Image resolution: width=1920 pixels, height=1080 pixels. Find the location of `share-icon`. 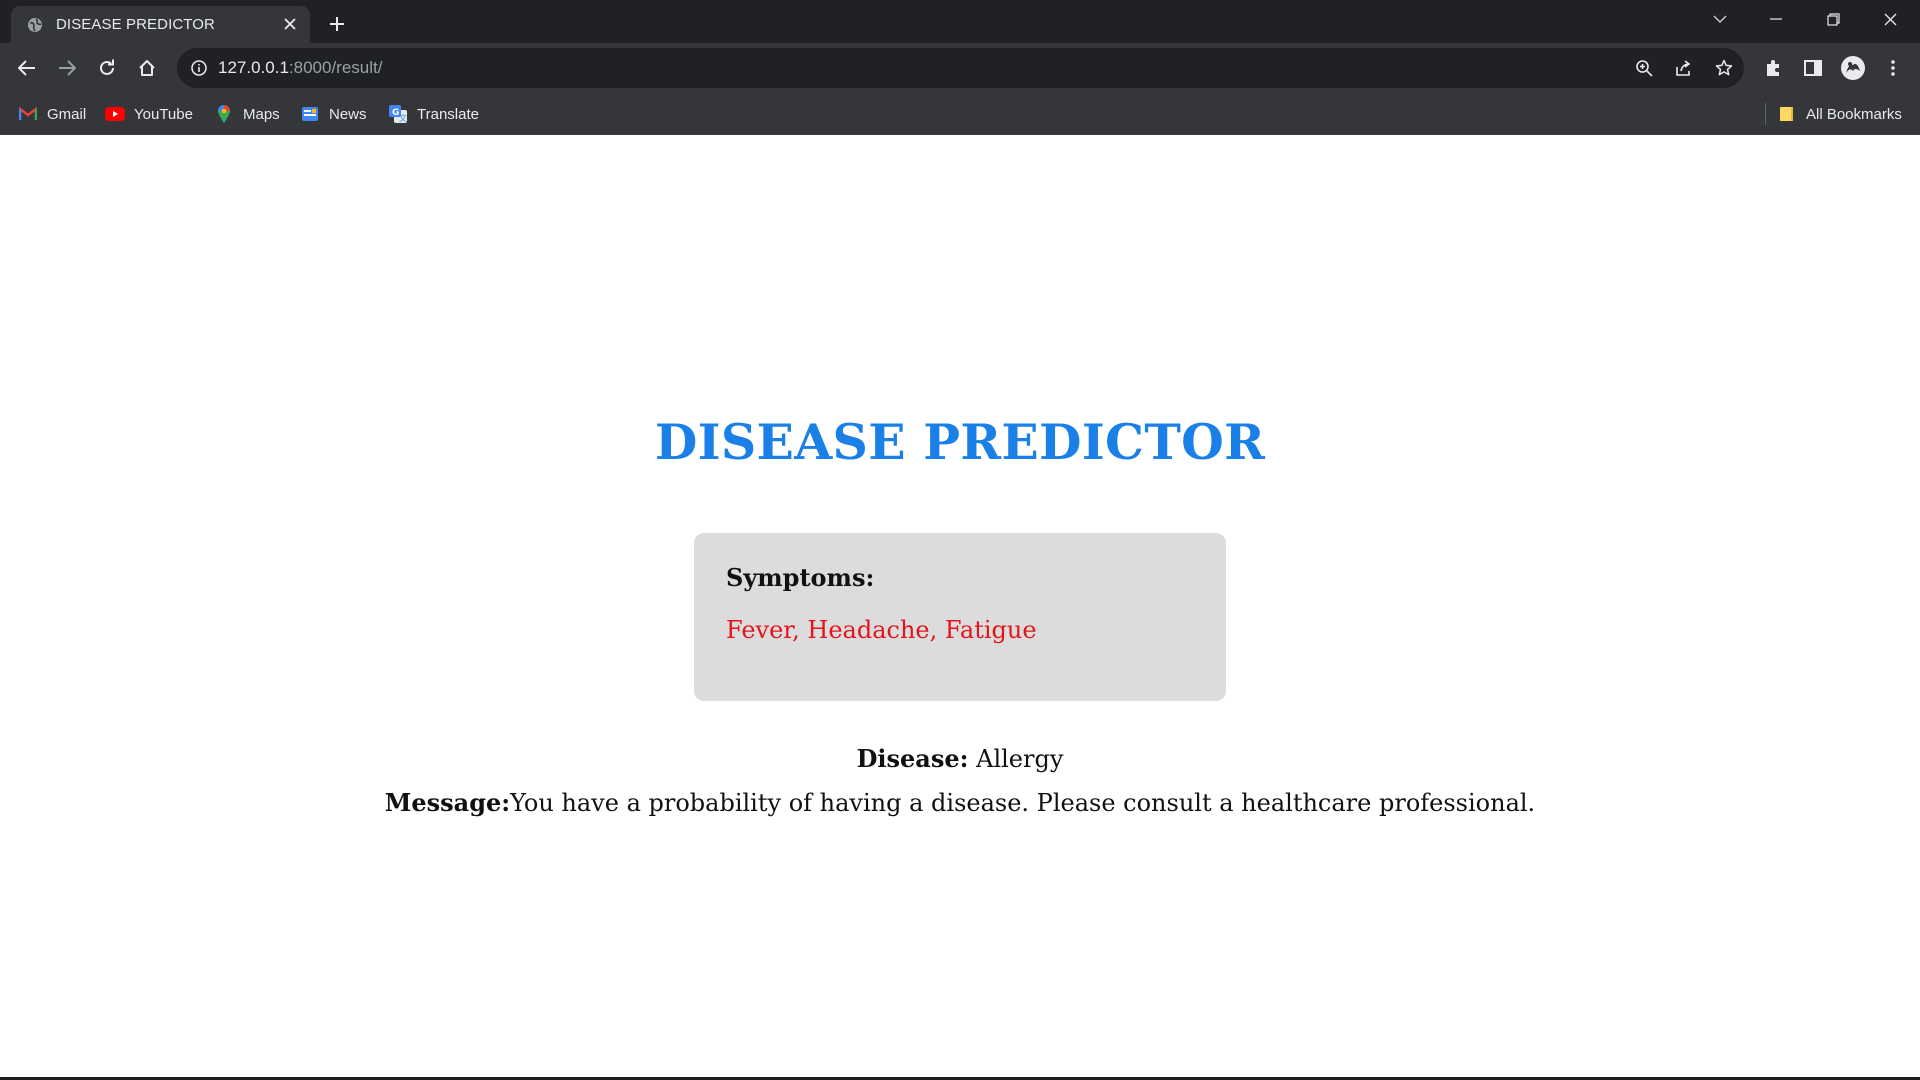

share-icon is located at coordinates (1684, 68).